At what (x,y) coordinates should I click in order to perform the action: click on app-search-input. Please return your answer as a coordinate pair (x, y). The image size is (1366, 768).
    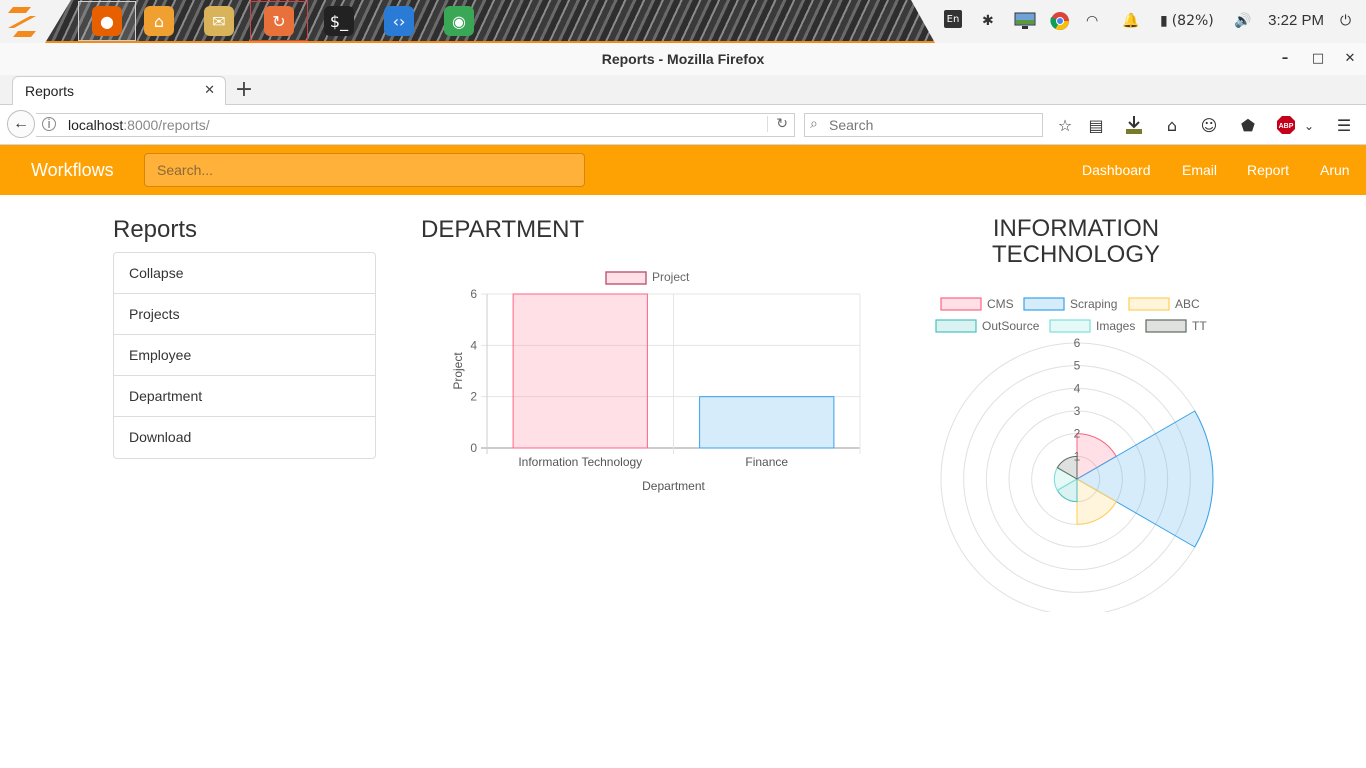
    Looking at the image, I should click on (364, 170).